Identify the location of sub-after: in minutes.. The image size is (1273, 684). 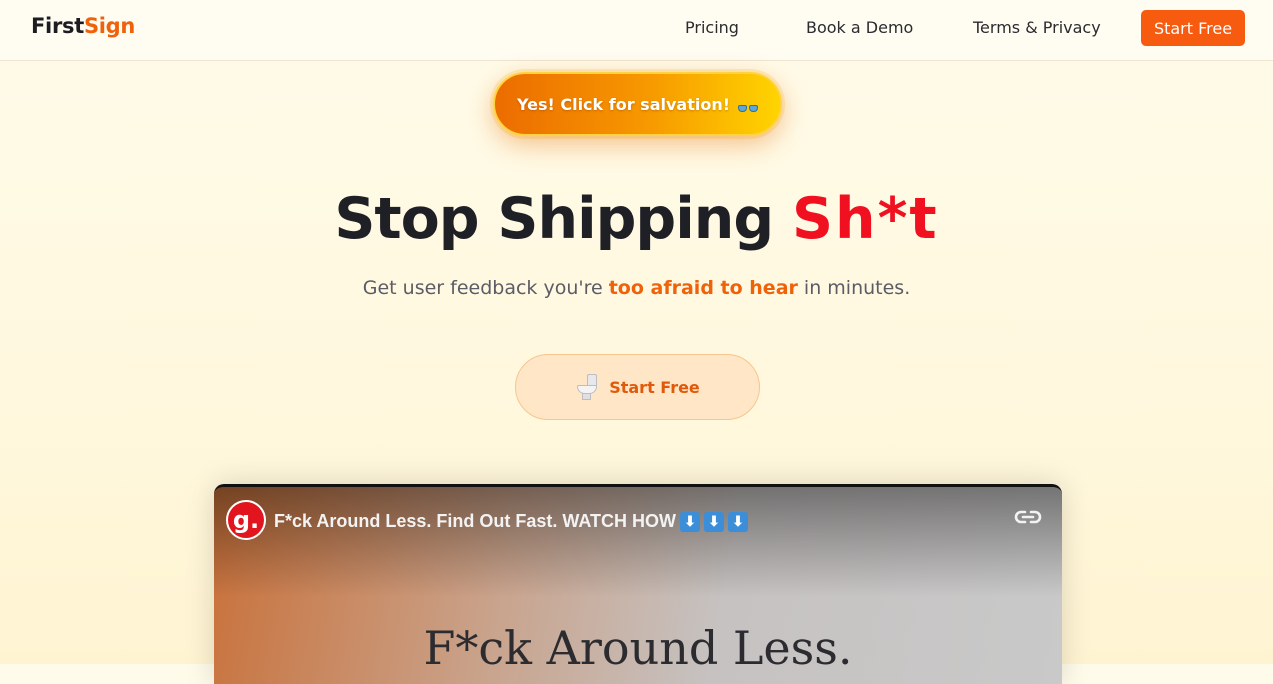
(854, 288).